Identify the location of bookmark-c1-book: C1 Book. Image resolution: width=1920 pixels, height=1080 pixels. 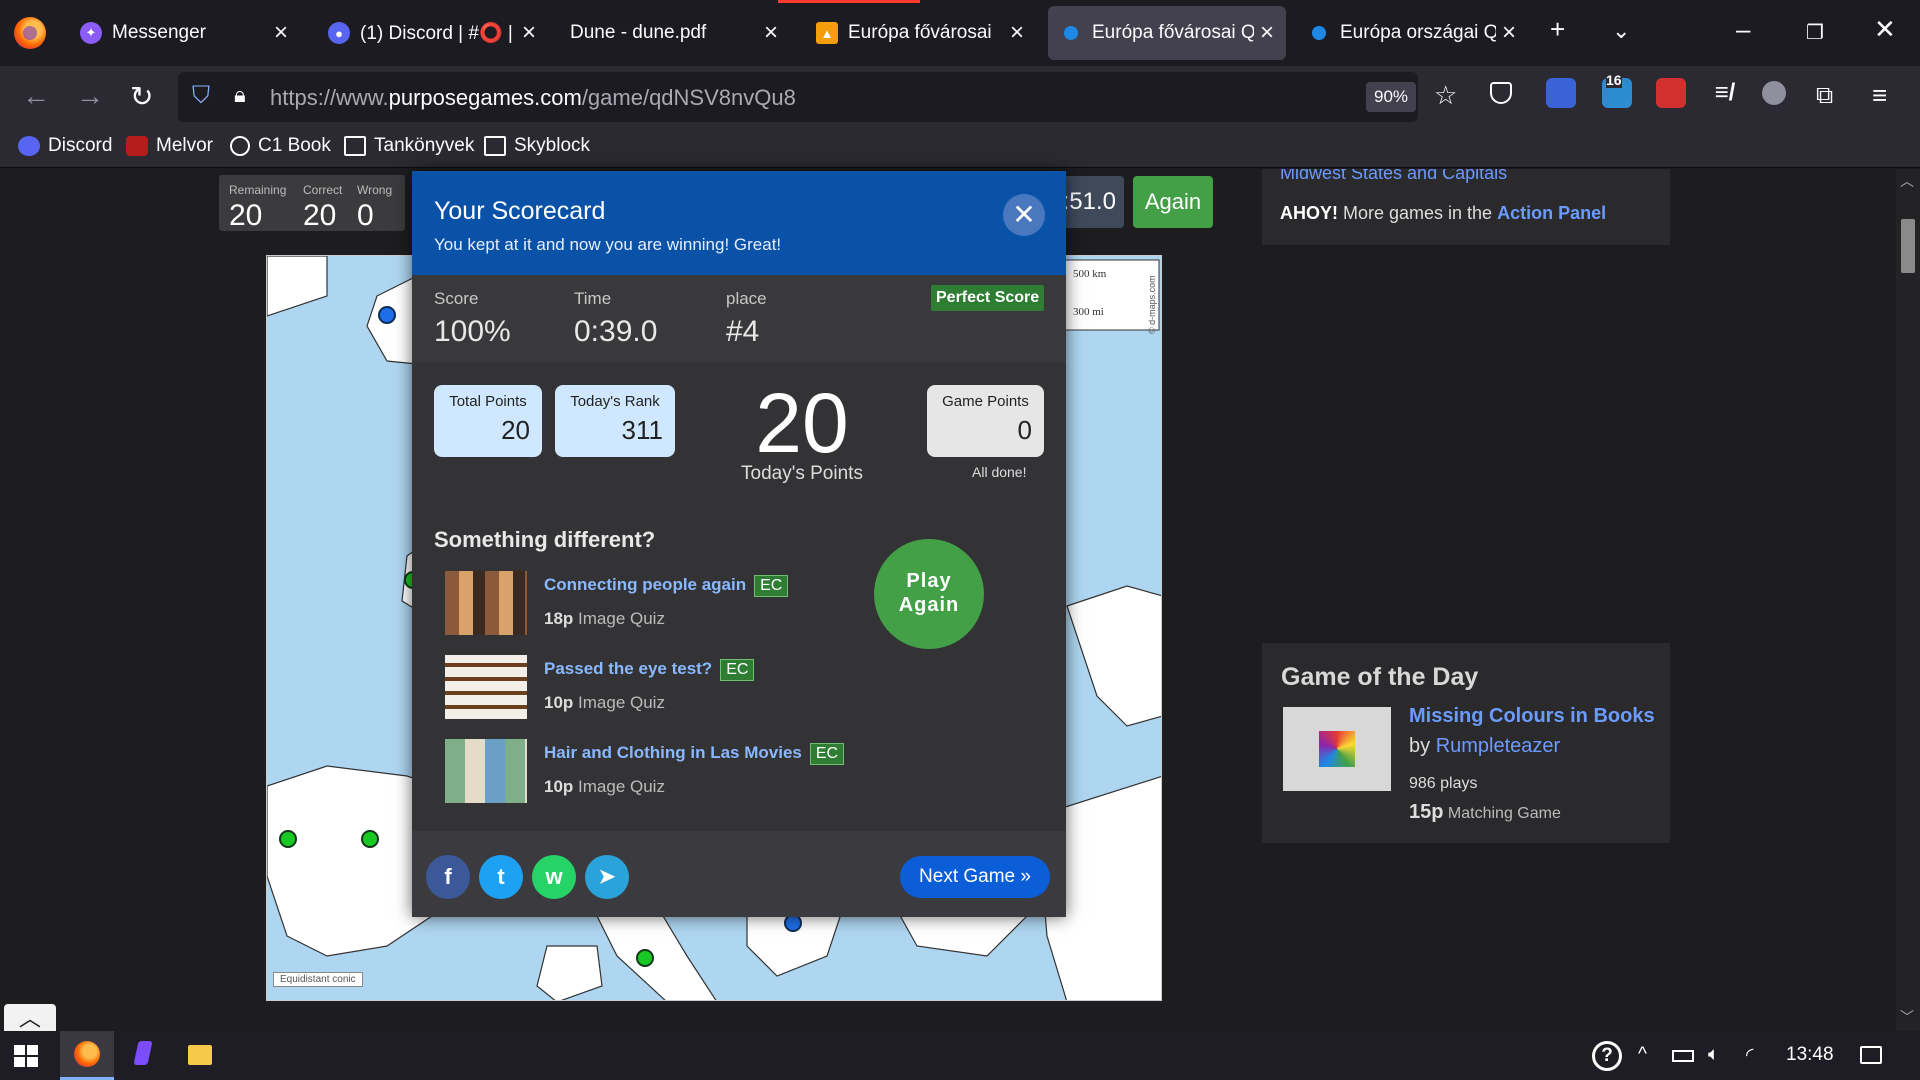
(280, 146).